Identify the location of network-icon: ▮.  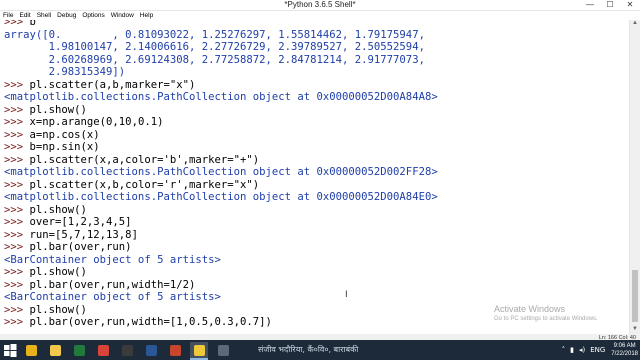
(572, 350).